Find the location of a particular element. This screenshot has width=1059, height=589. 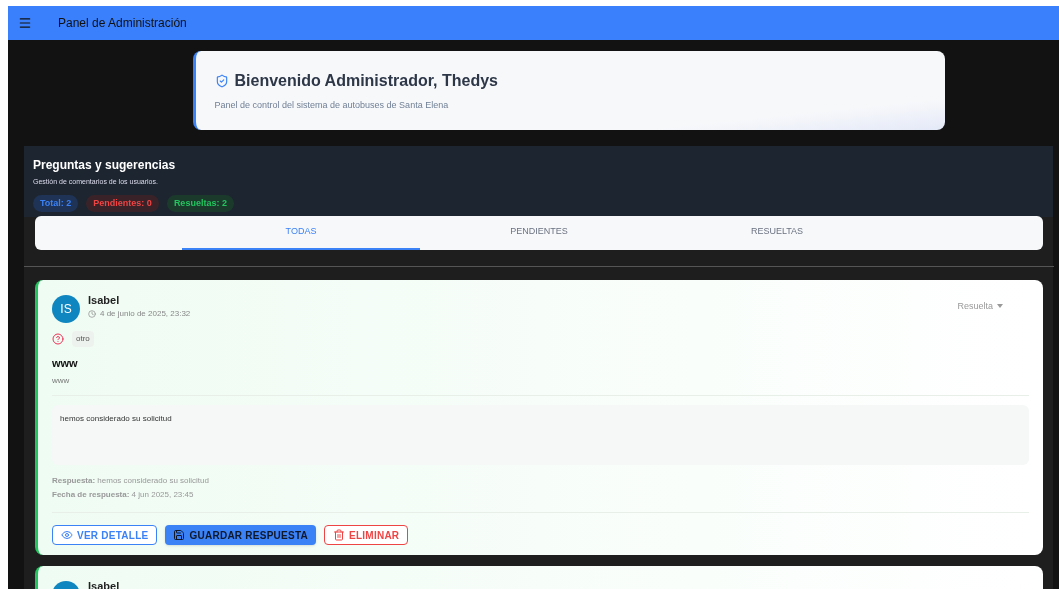

filter-tab: PENDIENTES is located at coordinates (539, 232).